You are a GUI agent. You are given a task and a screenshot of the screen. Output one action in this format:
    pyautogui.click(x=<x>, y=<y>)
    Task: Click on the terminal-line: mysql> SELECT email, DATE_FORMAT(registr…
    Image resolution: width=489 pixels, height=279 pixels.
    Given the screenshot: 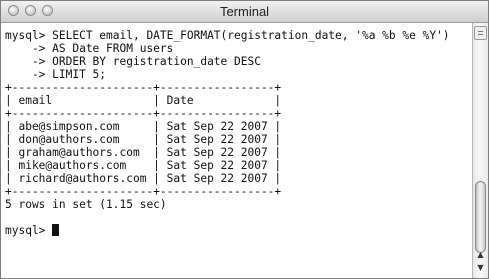 What is the action you would take?
    pyautogui.click(x=227, y=35)
    